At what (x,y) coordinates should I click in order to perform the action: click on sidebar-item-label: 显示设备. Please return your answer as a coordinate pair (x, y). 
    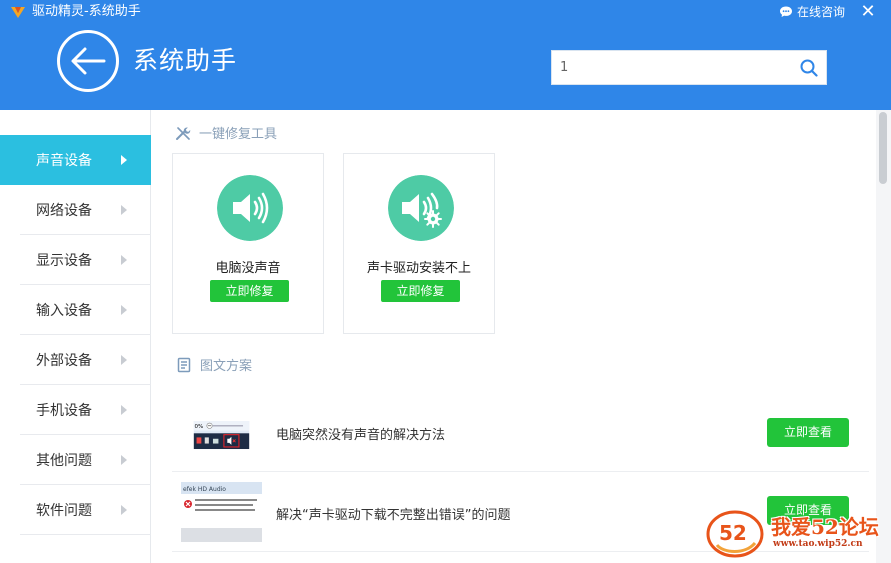
    Looking at the image, I should click on (64, 261).